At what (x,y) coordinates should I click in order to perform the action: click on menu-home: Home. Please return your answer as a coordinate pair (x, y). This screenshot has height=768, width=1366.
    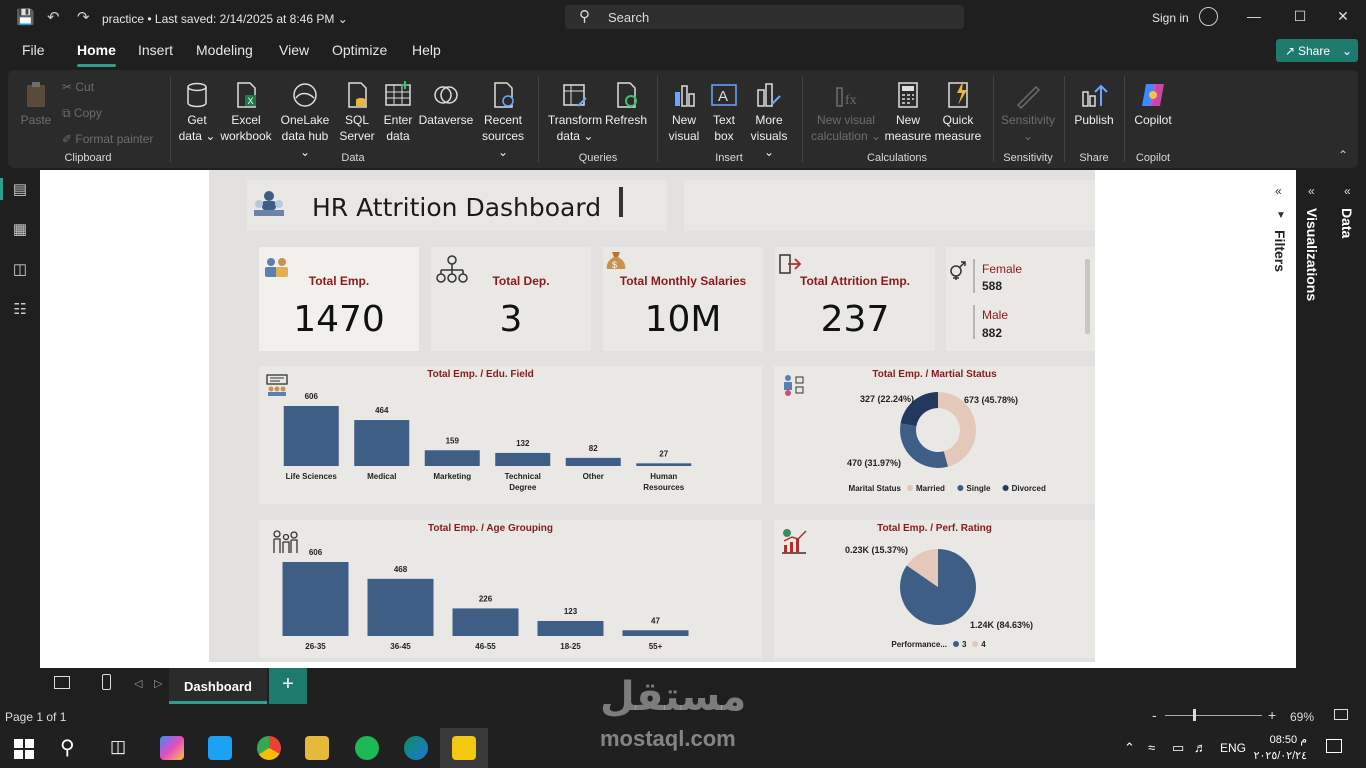
    Looking at the image, I should click on (96, 54).